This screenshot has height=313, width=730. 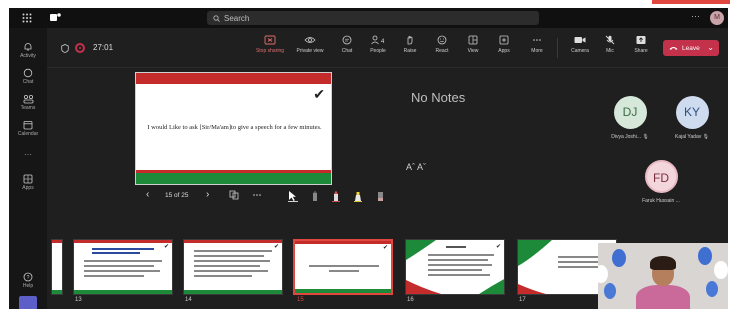 I want to click on title-bar: Search ··· M, so click(x=368, y=18).